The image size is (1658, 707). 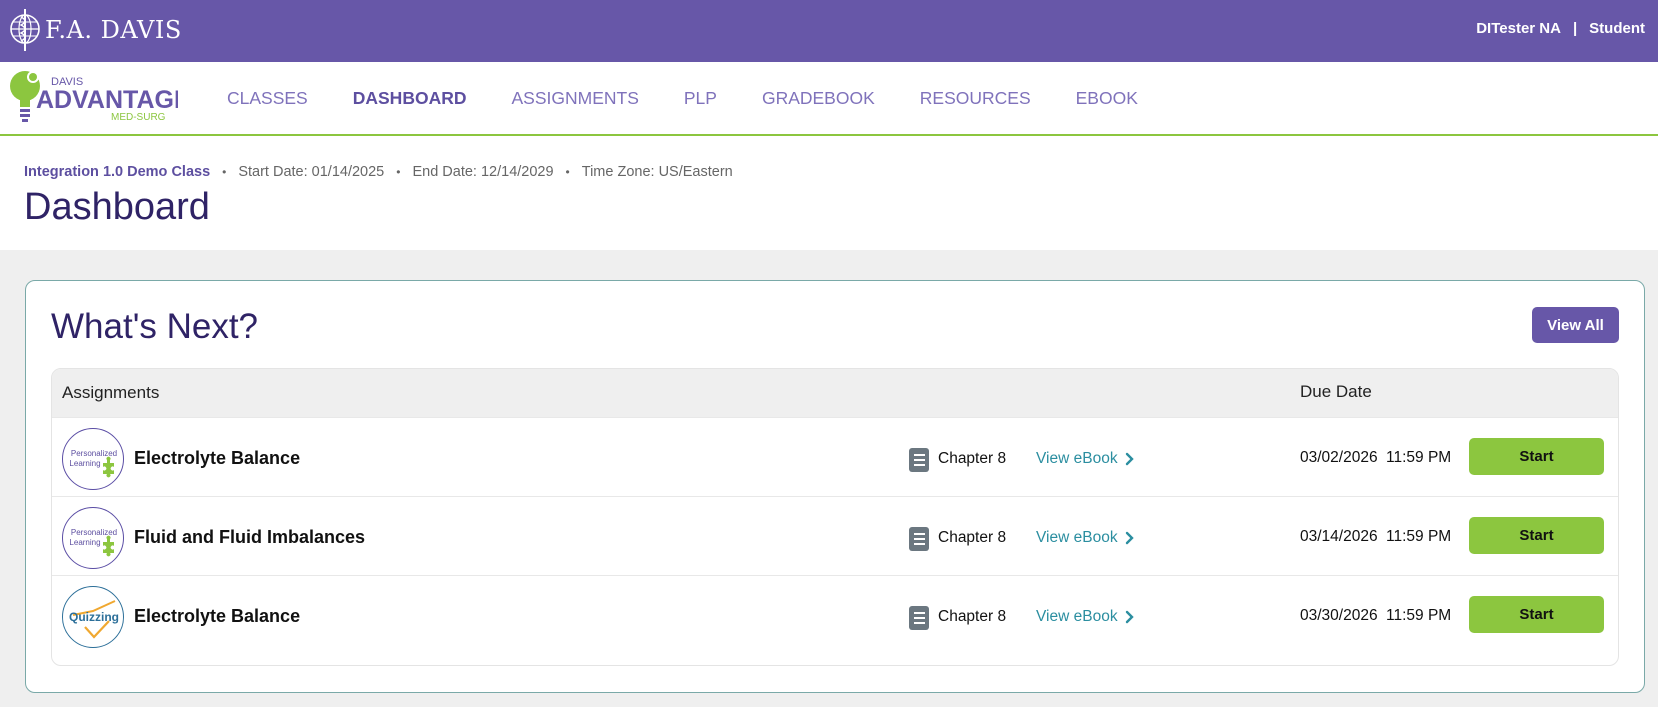 I want to click on quizzing-icon: Quizzing, so click(x=93, y=617).